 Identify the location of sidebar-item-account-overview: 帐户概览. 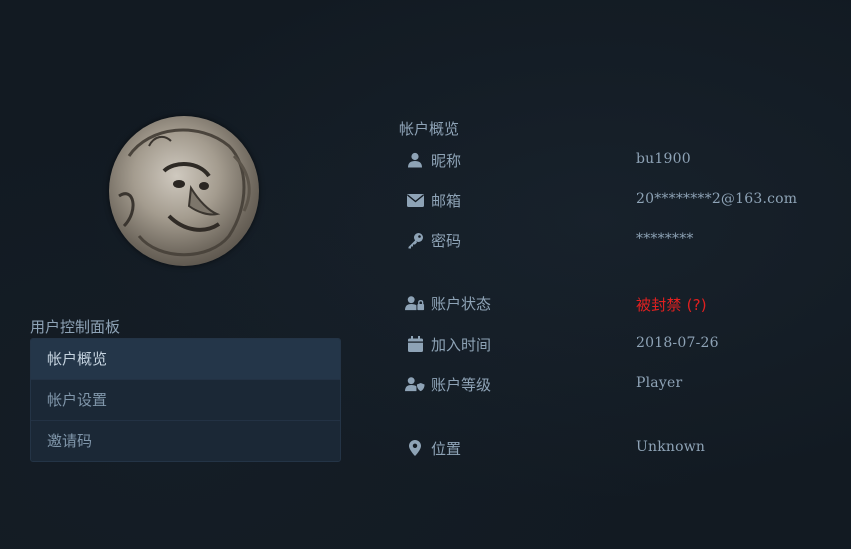
(185, 359).